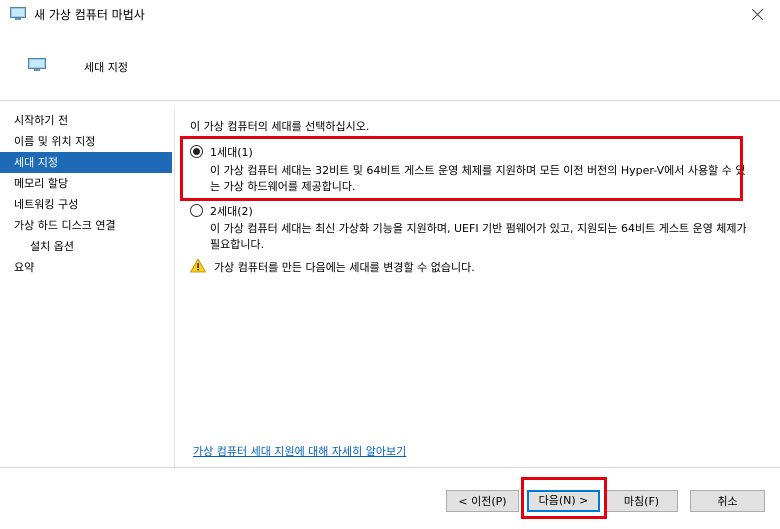 Image resolution: width=780 pixels, height=529 pixels. I want to click on cancel-button: 취소, so click(727, 501).